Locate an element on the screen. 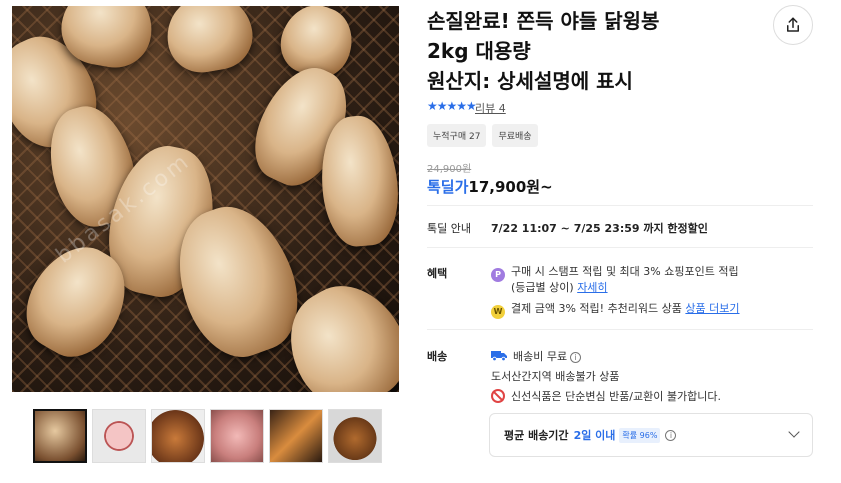 The image size is (841, 483). delivery-probability-badge: 확률 96% is located at coordinates (640, 435).